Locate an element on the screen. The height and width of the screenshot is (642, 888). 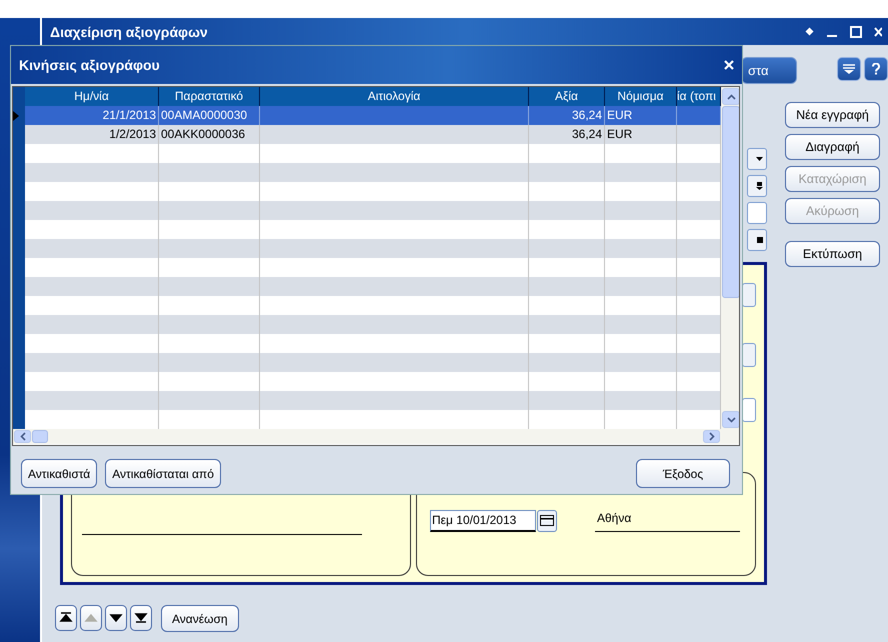
small-button is located at coordinates (757, 240).